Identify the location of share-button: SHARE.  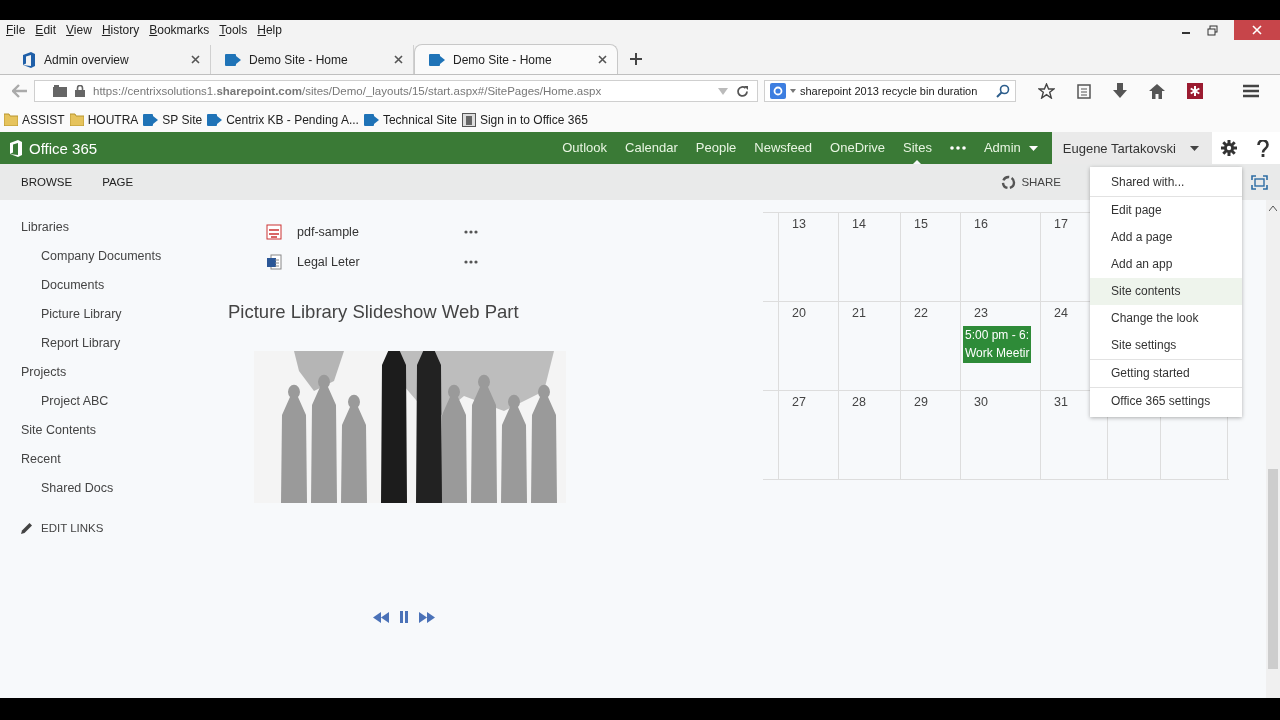
(1031, 182).